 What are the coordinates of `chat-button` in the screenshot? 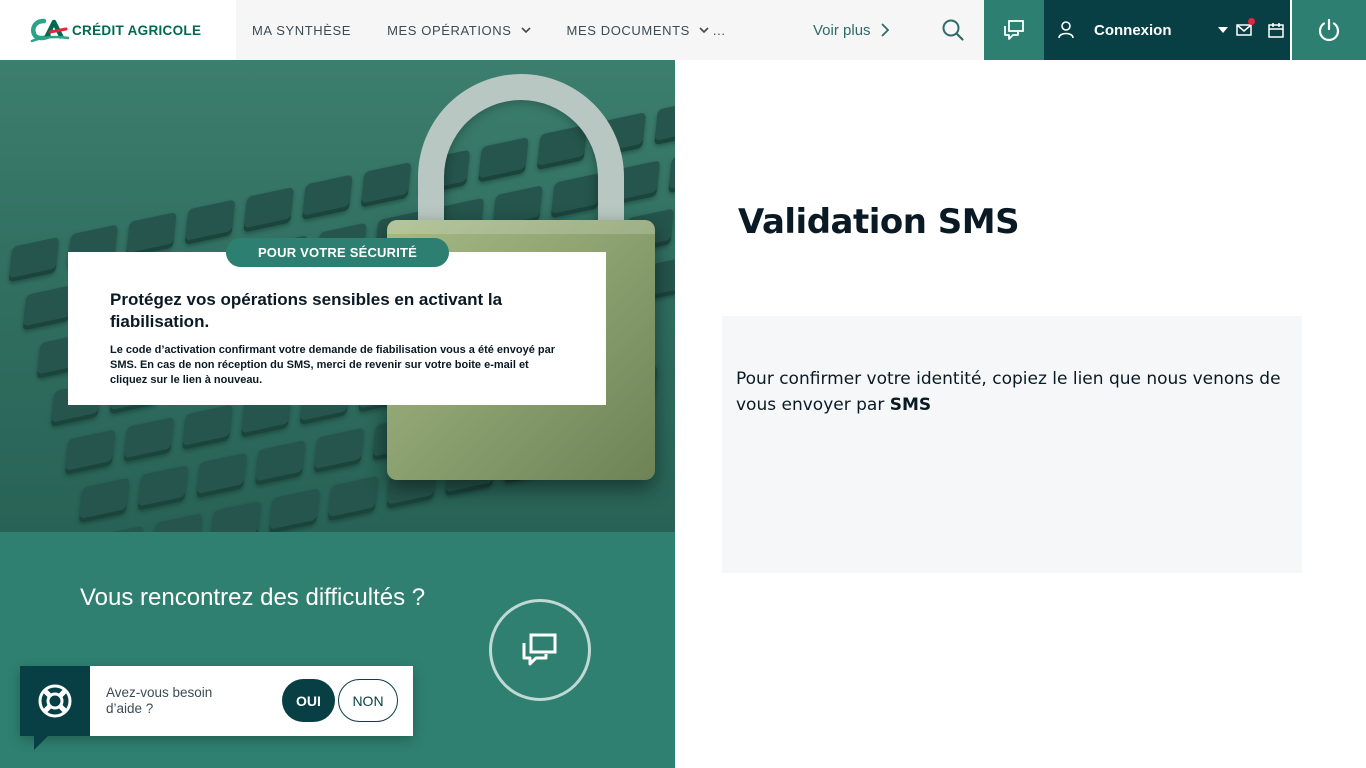 It's located at (1014, 30).